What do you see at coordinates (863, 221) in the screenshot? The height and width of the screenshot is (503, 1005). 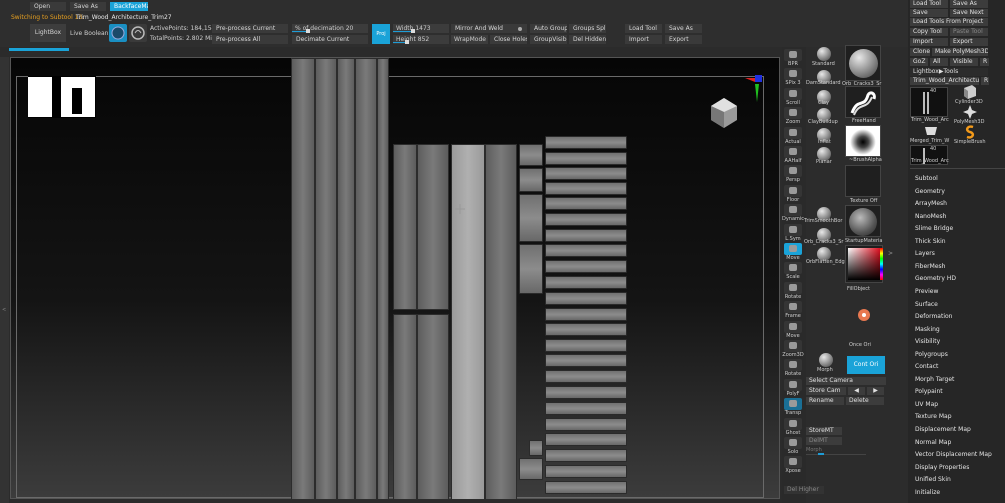 I see `material-tile` at bounding box center [863, 221].